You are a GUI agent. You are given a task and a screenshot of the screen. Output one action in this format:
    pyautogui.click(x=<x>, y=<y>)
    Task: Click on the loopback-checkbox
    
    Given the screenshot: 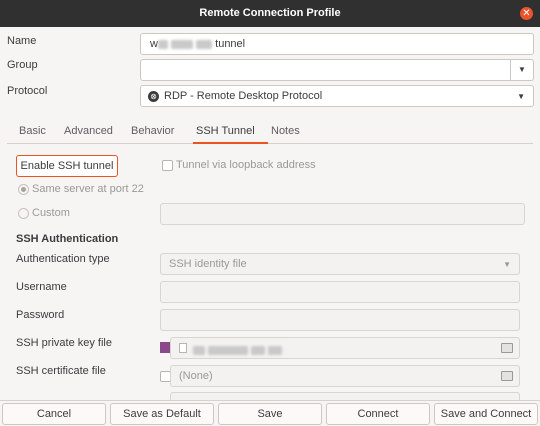 What is the action you would take?
    pyautogui.click(x=167, y=165)
    